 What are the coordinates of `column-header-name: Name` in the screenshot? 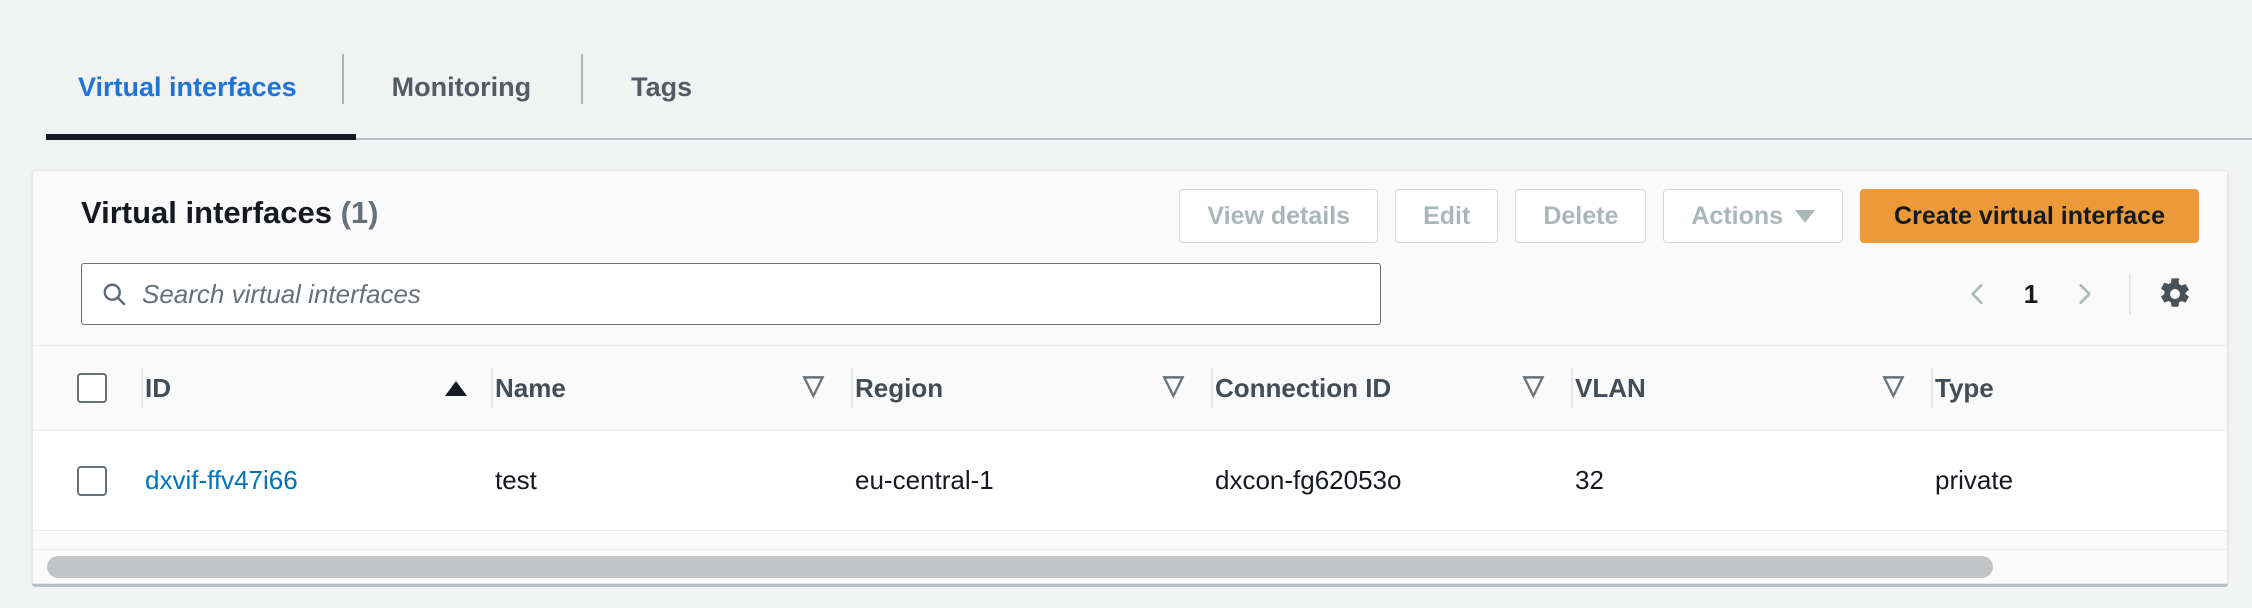 It's located at (673, 388).